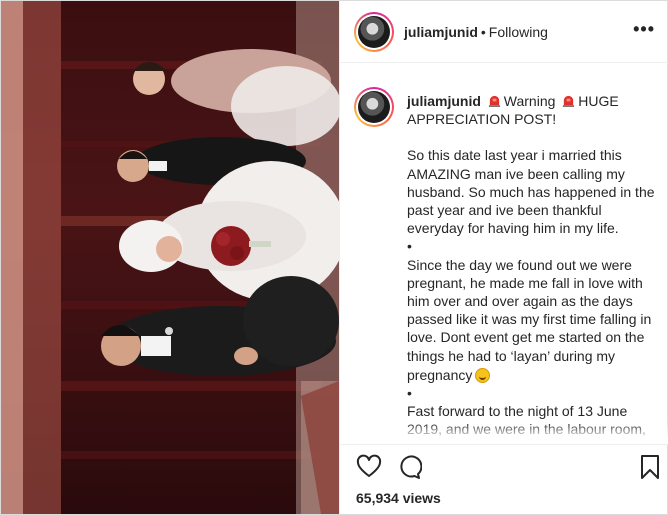 The height and width of the screenshot is (515, 668). What do you see at coordinates (374, 107) in the screenshot?
I see `caption-avatar` at bounding box center [374, 107].